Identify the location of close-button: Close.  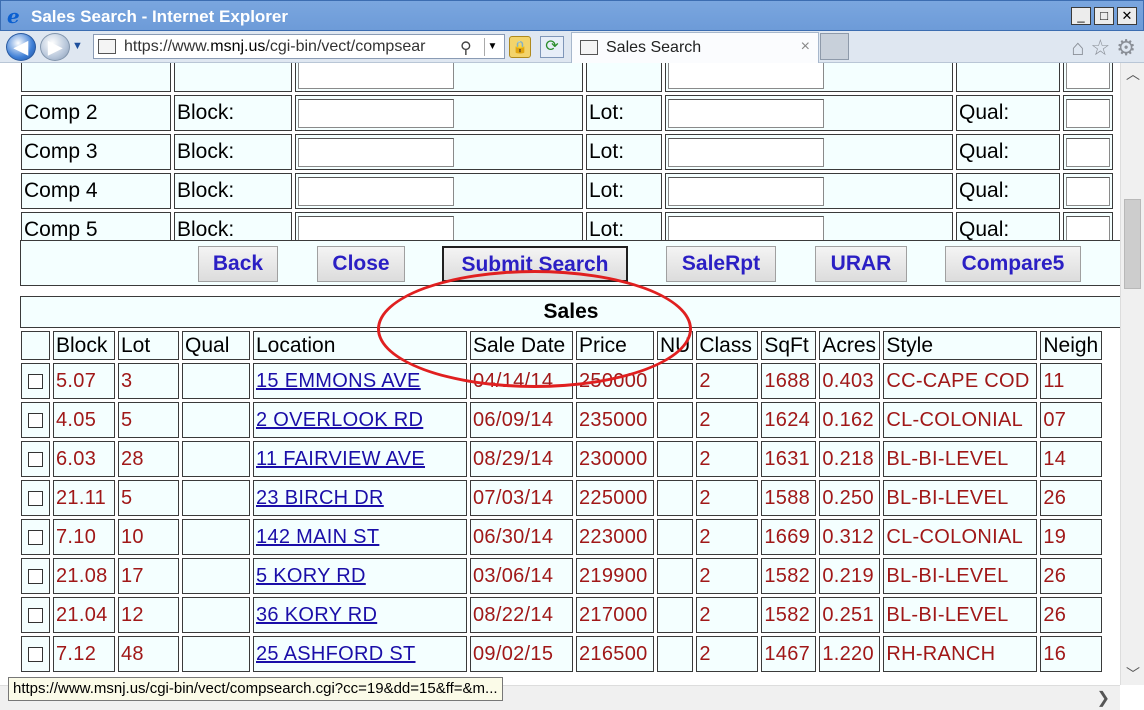
(361, 264).